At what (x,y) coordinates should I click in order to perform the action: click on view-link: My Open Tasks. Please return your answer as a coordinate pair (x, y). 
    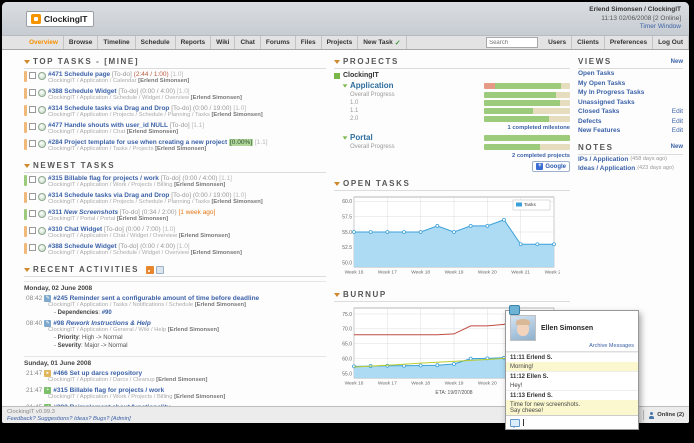
    Looking at the image, I should click on (601, 84).